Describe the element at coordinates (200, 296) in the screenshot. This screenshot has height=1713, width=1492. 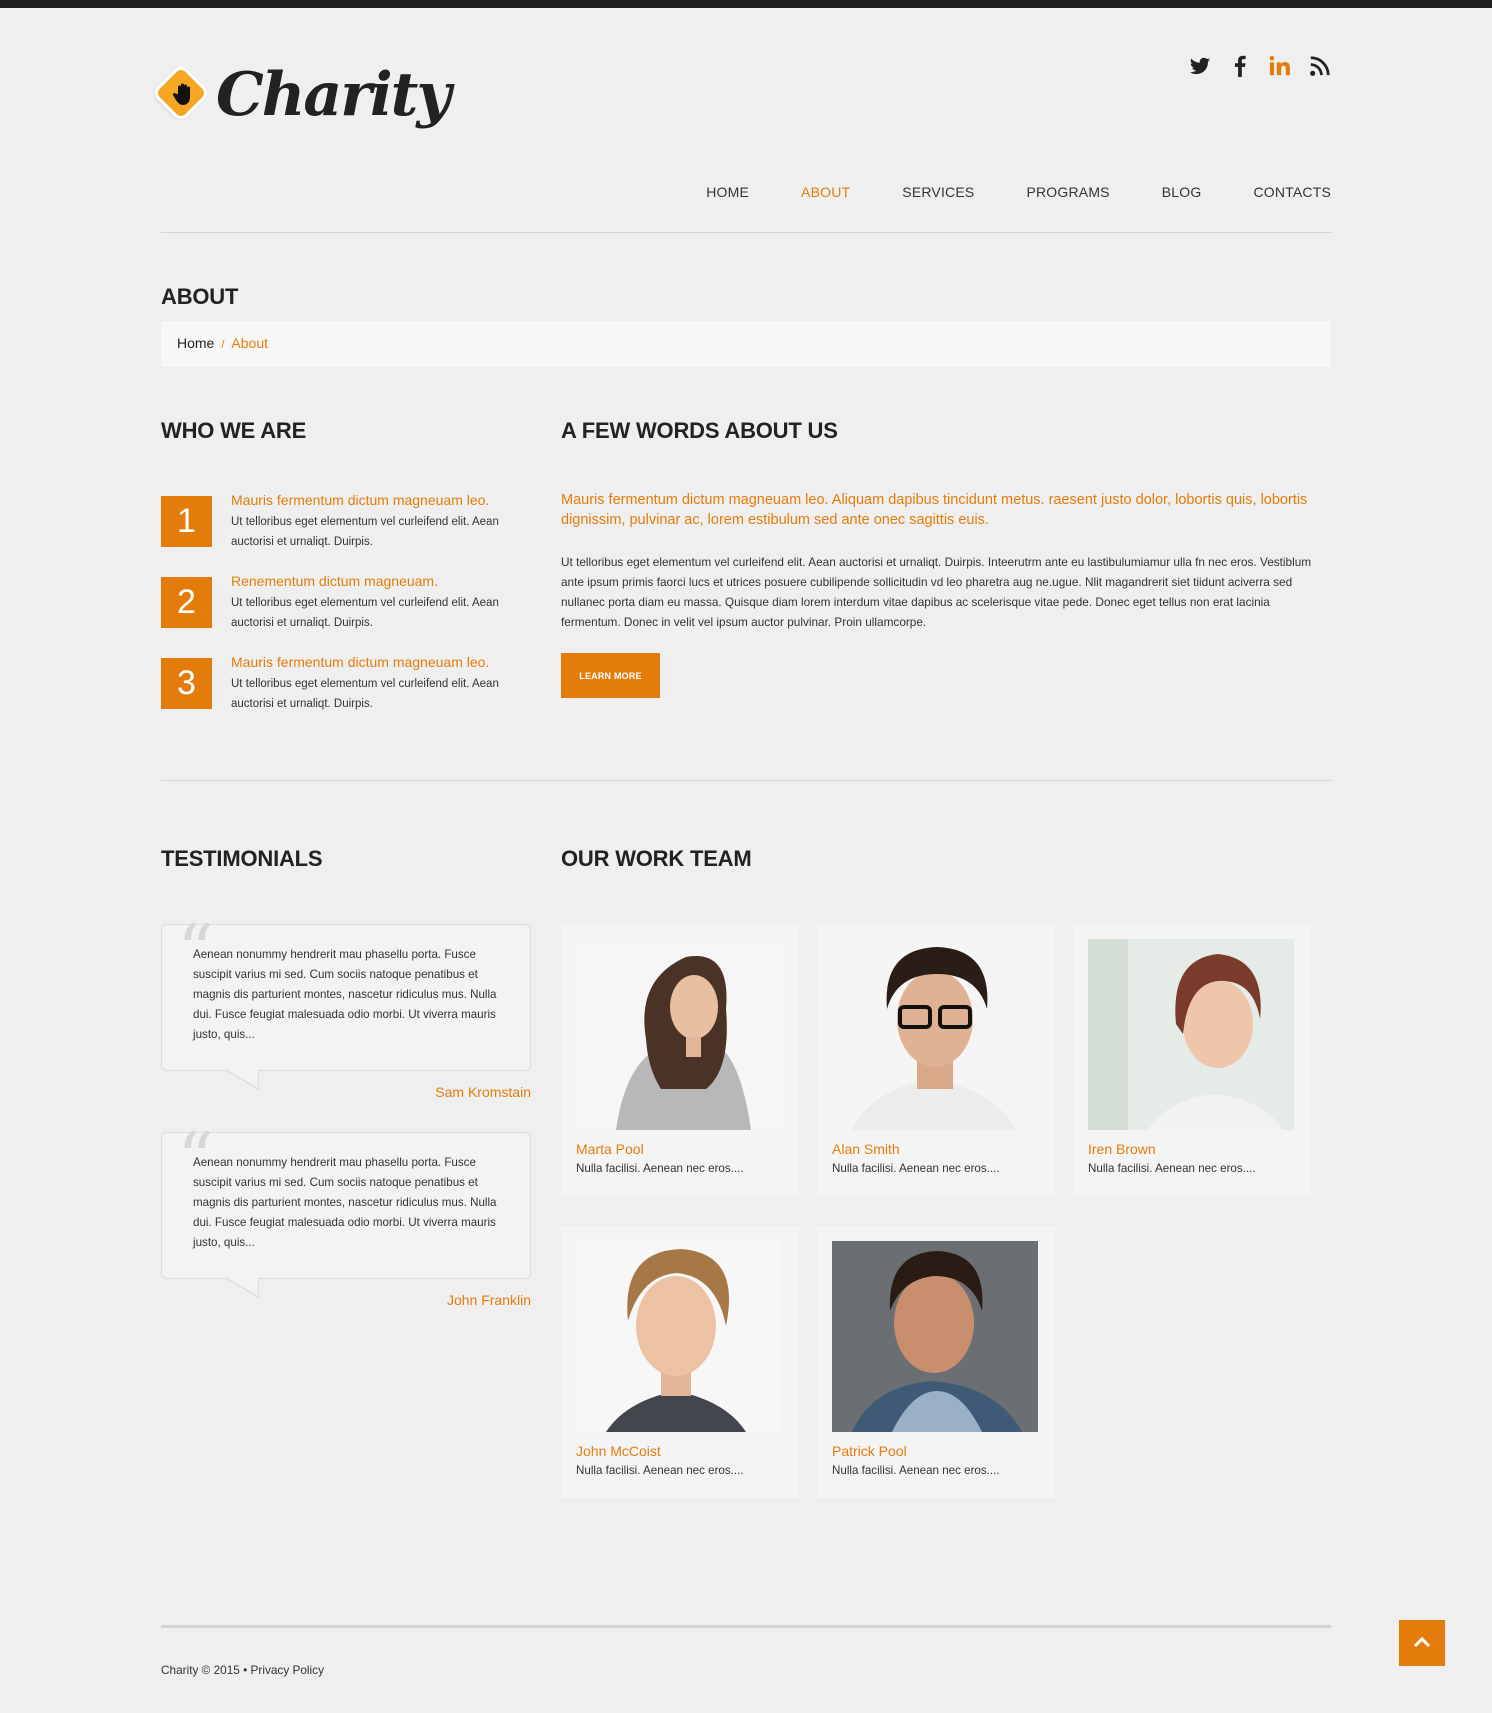
I see `page-title: ABOUT` at that location.